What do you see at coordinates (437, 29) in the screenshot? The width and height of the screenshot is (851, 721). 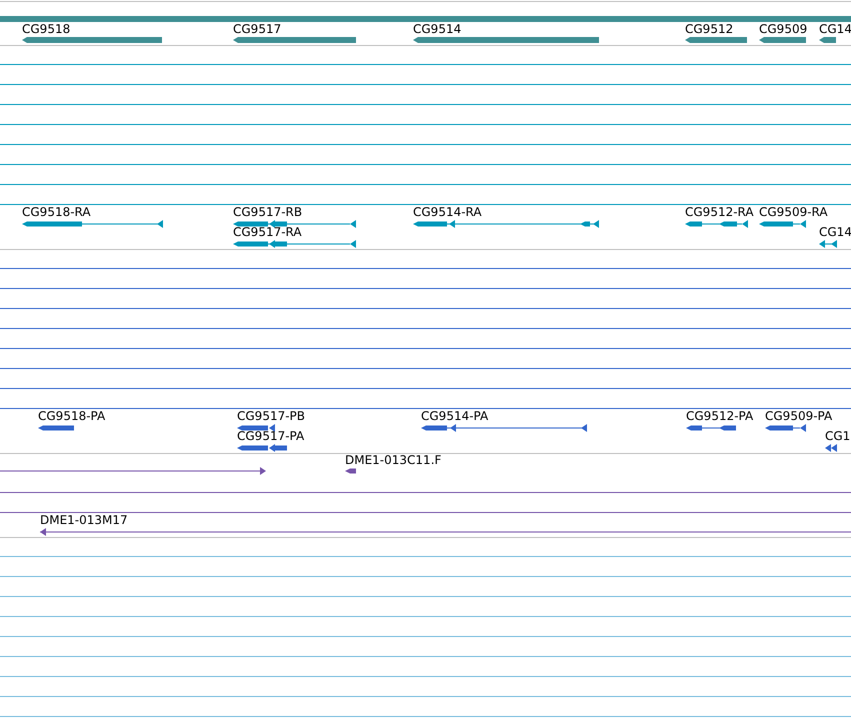 I see `gene-label: CG9514` at bounding box center [437, 29].